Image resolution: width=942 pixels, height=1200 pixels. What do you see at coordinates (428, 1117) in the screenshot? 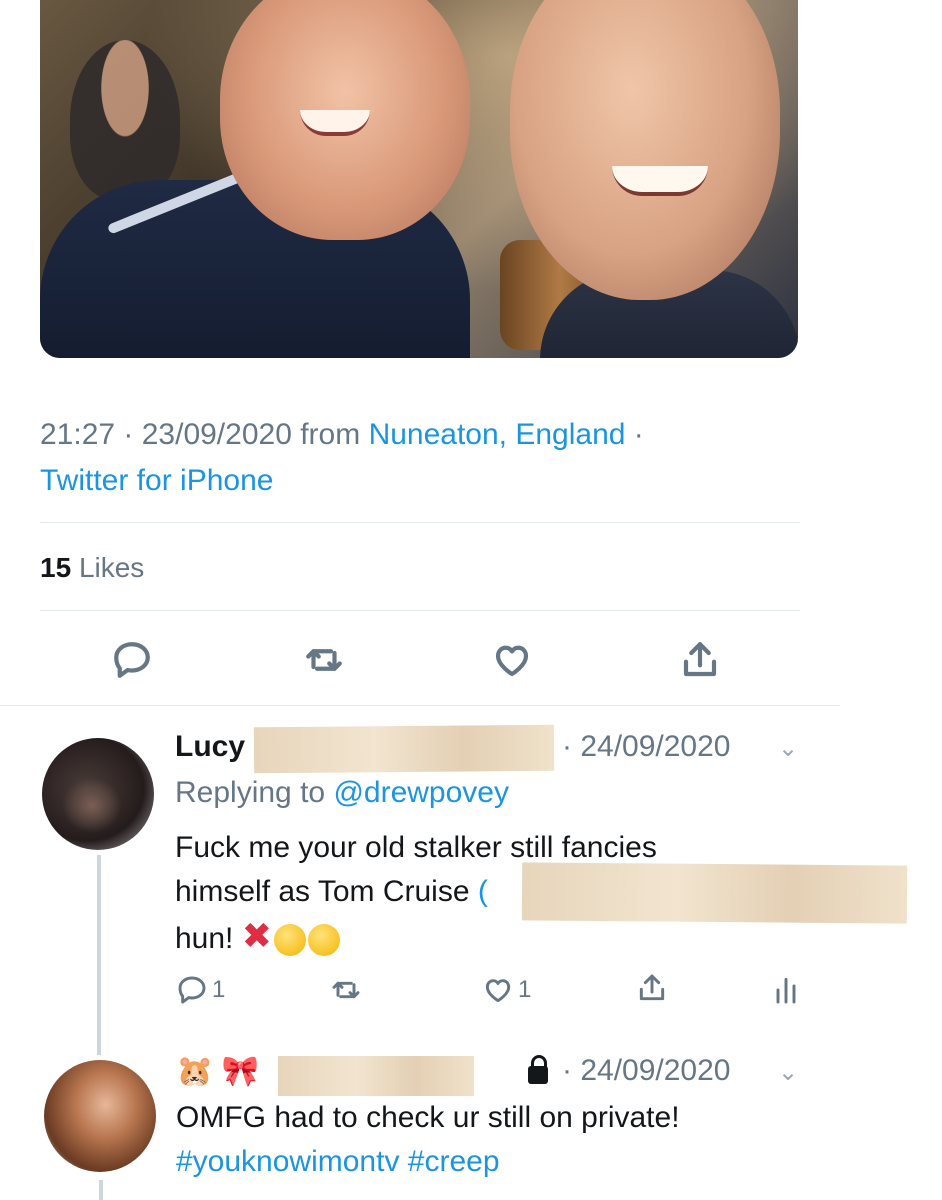
I see `reply-text-line: OMFG had to check ur still on private!` at bounding box center [428, 1117].